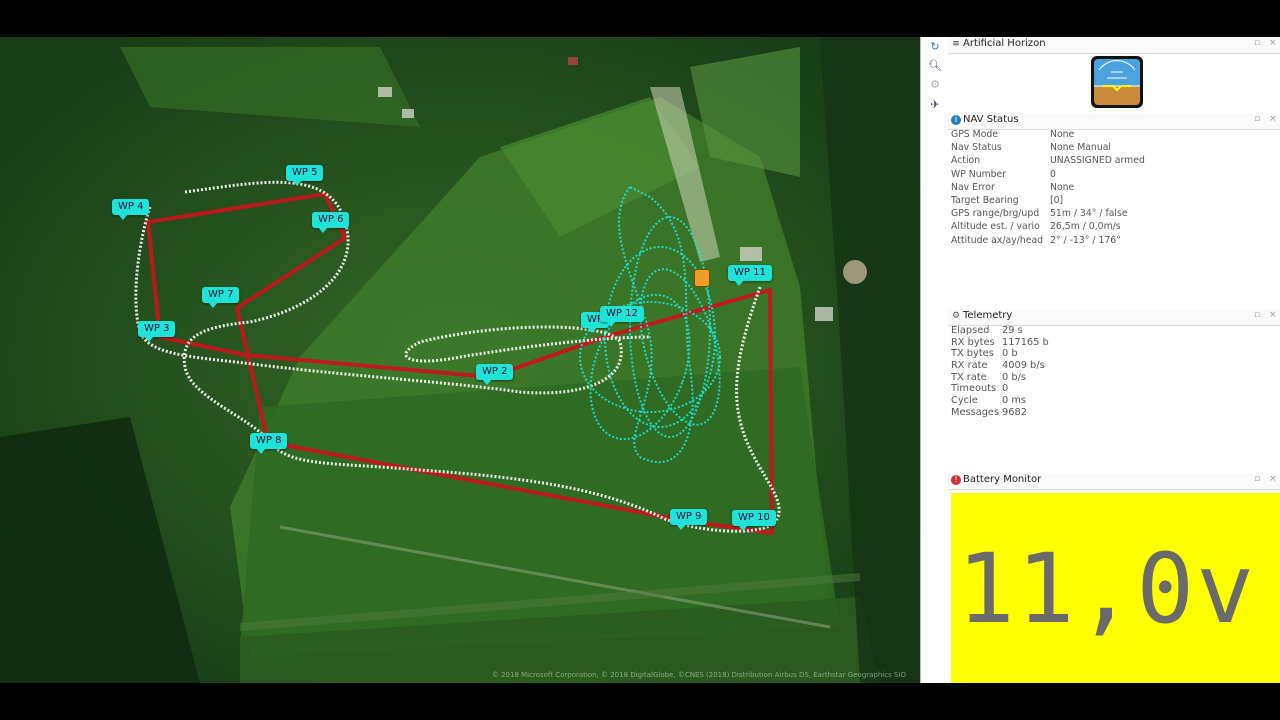 This screenshot has width=1280, height=720. What do you see at coordinates (157, 331) in the screenshot?
I see `waypoint-marker: WP 3` at bounding box center [157, 331].